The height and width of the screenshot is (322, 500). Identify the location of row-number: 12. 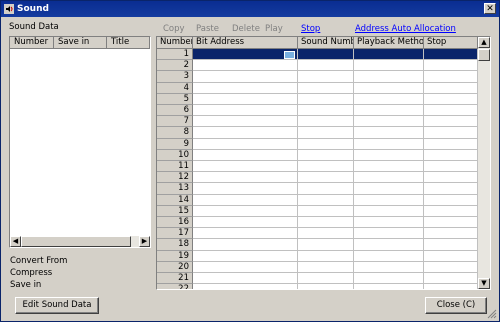
(175, 178).